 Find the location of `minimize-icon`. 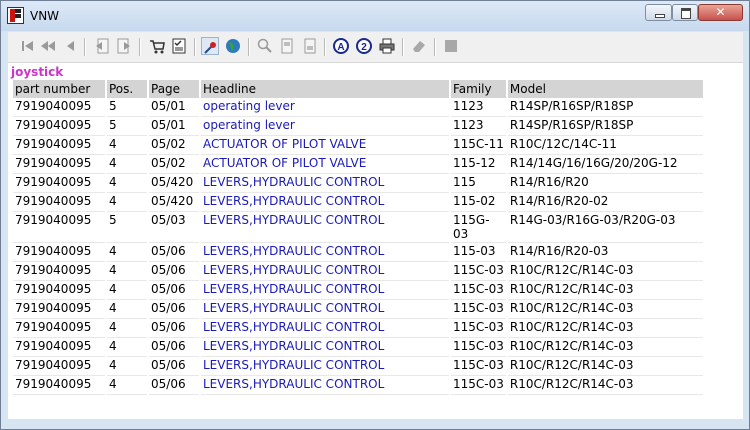

minimize-icon is located at coordinates (660, 16).